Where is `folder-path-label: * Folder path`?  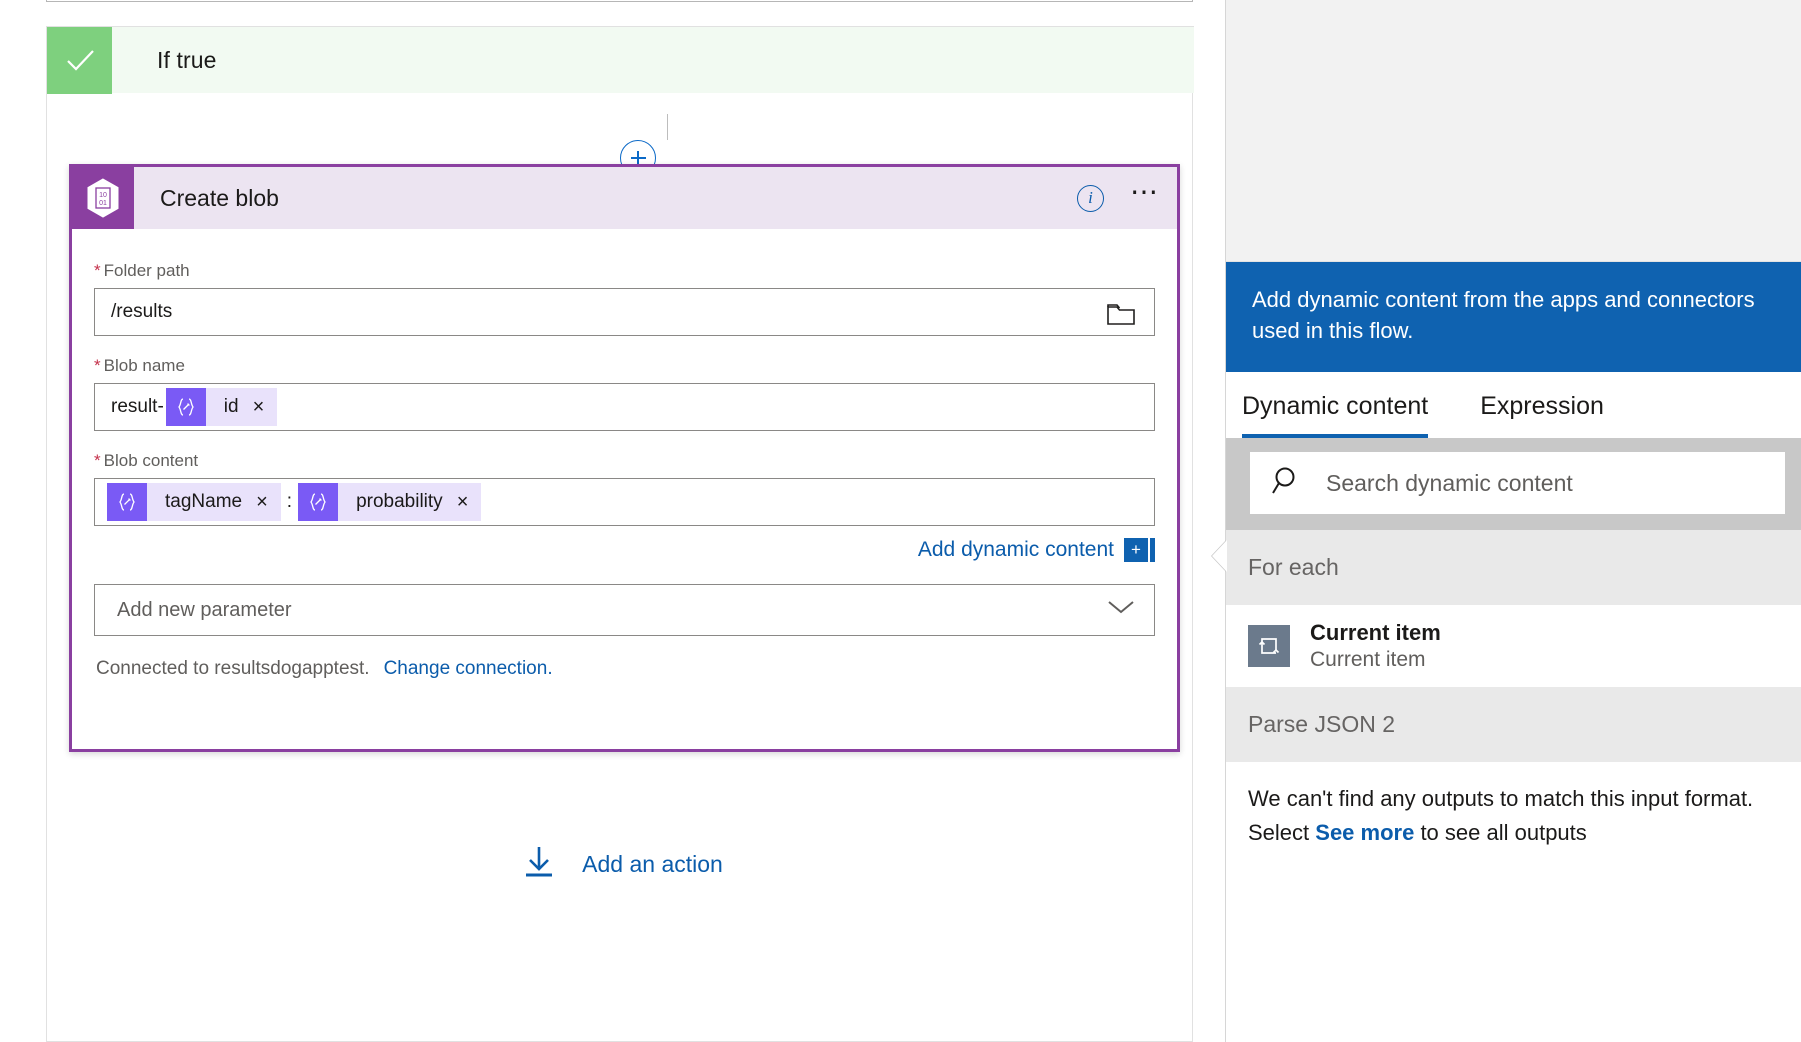
folder-path-label: * Folder path is located at coordinates (624, 271).